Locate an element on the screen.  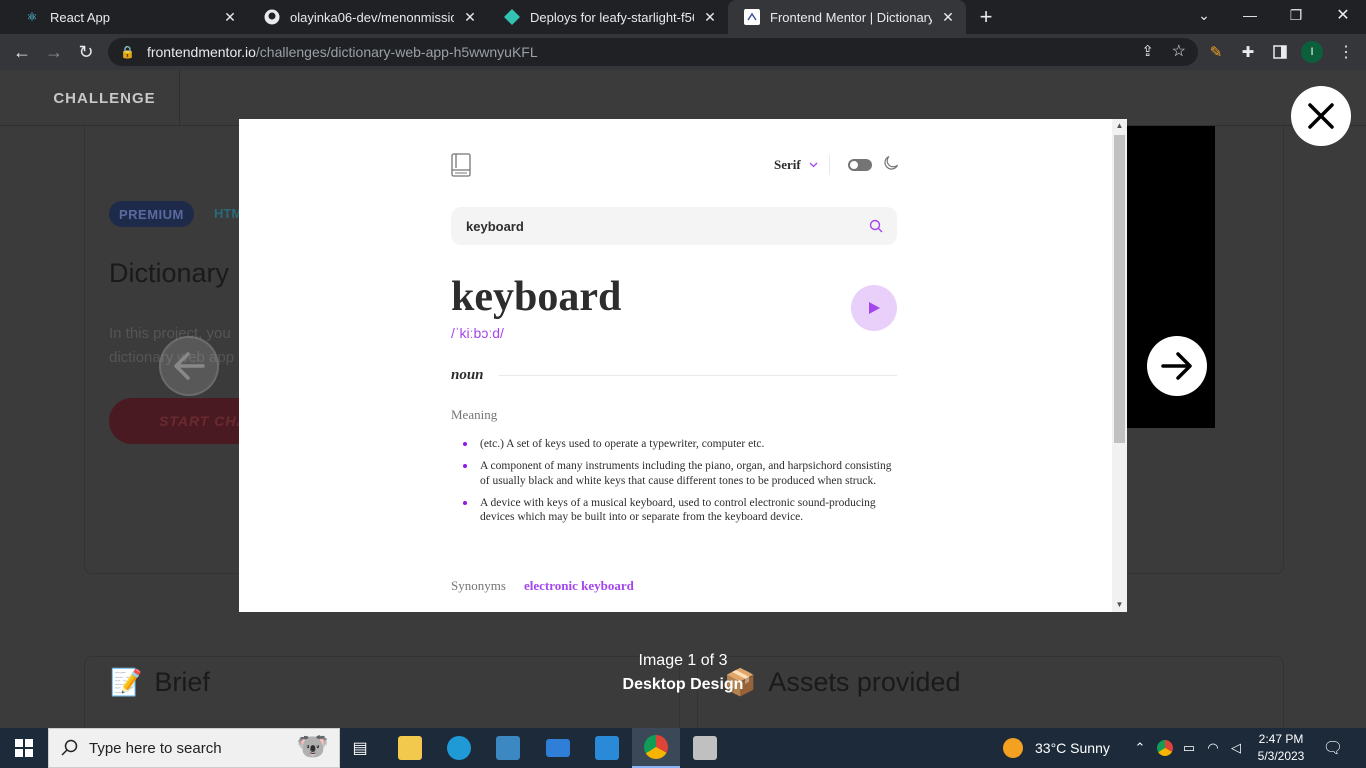
github-icon is located at coordinates (272, 17).